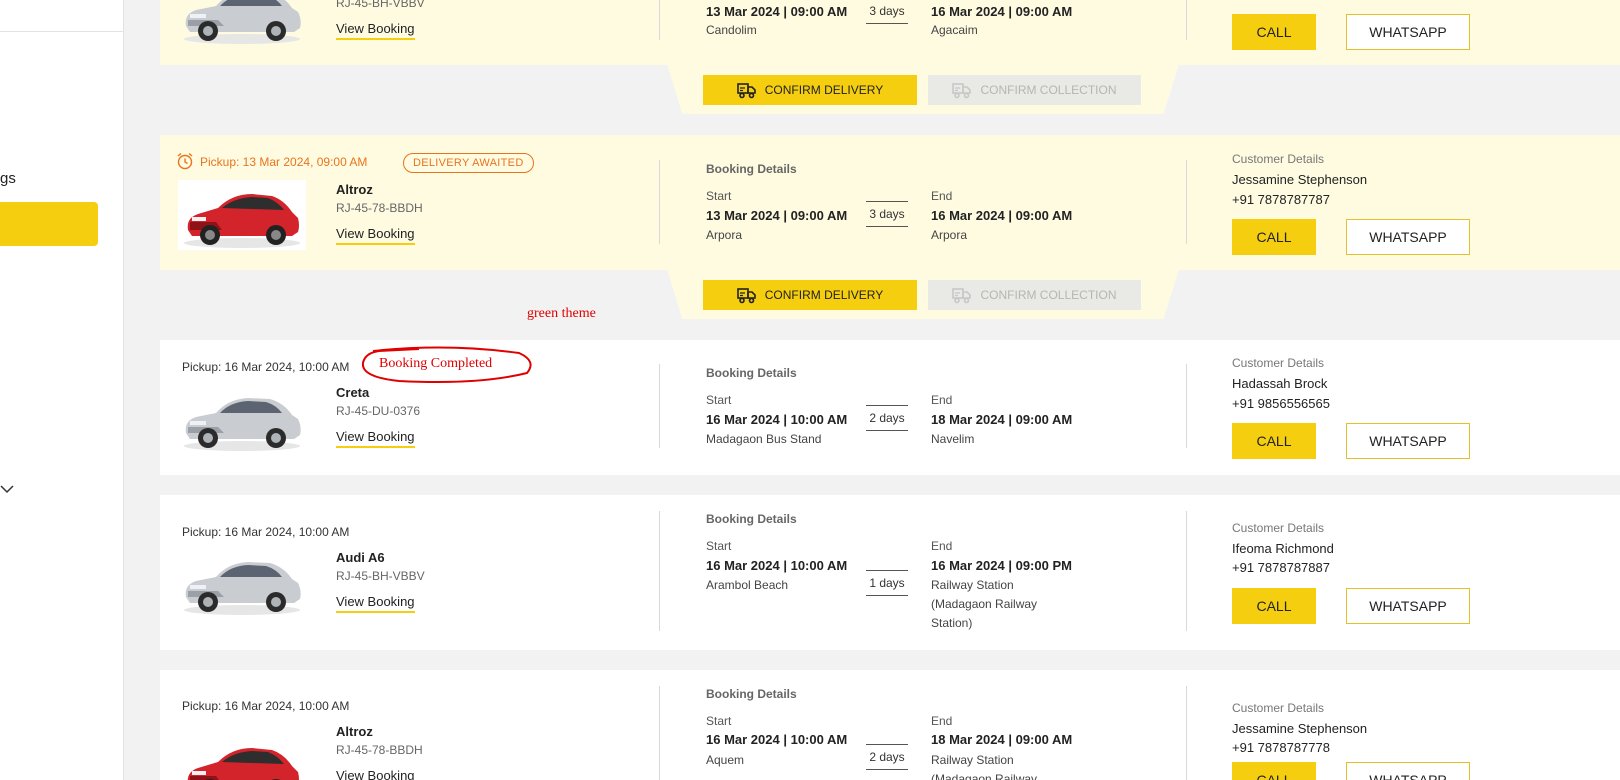  I want to click on end-location: Navelim, so click(953, 439).